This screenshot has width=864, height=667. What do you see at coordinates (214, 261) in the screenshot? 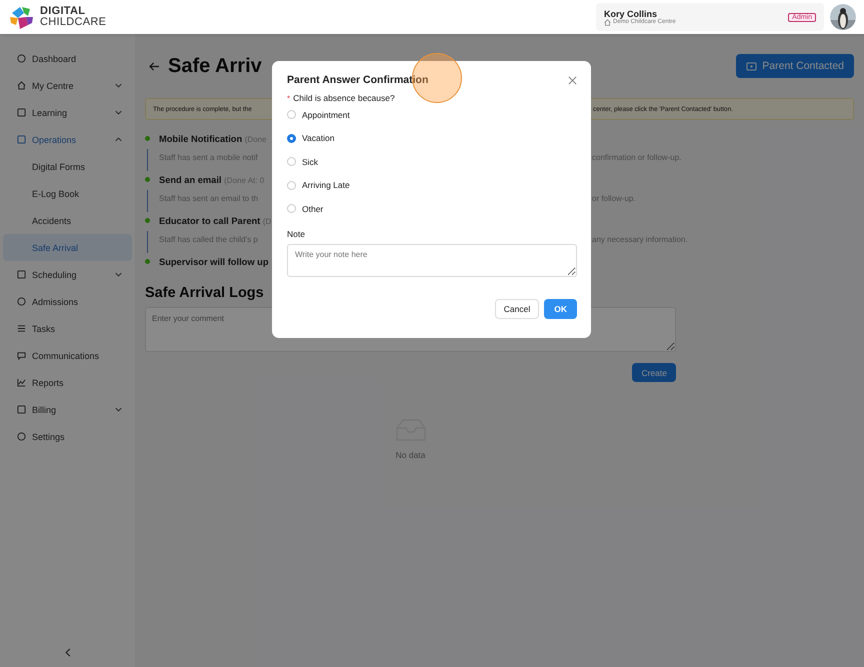
I see `step-title: Supervisor will follow up` at bounding box center [214, 261].